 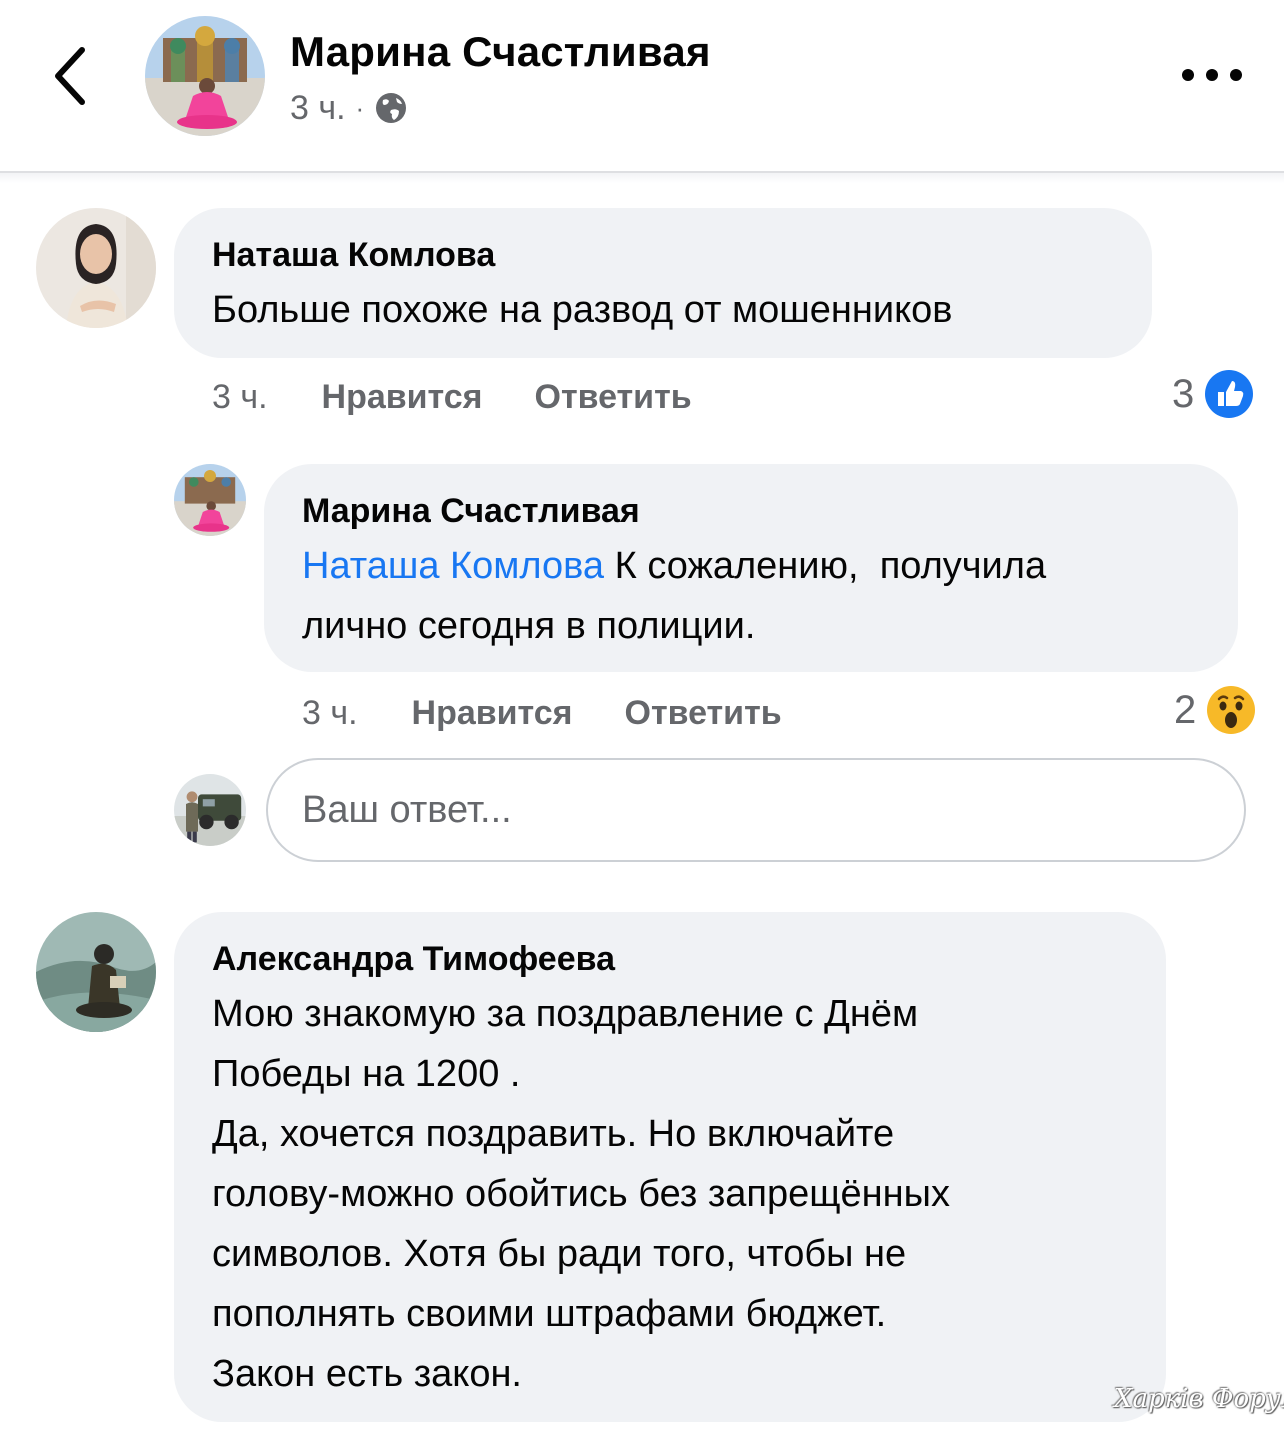 I want to click on author-photo, so click(x=205, y=76).